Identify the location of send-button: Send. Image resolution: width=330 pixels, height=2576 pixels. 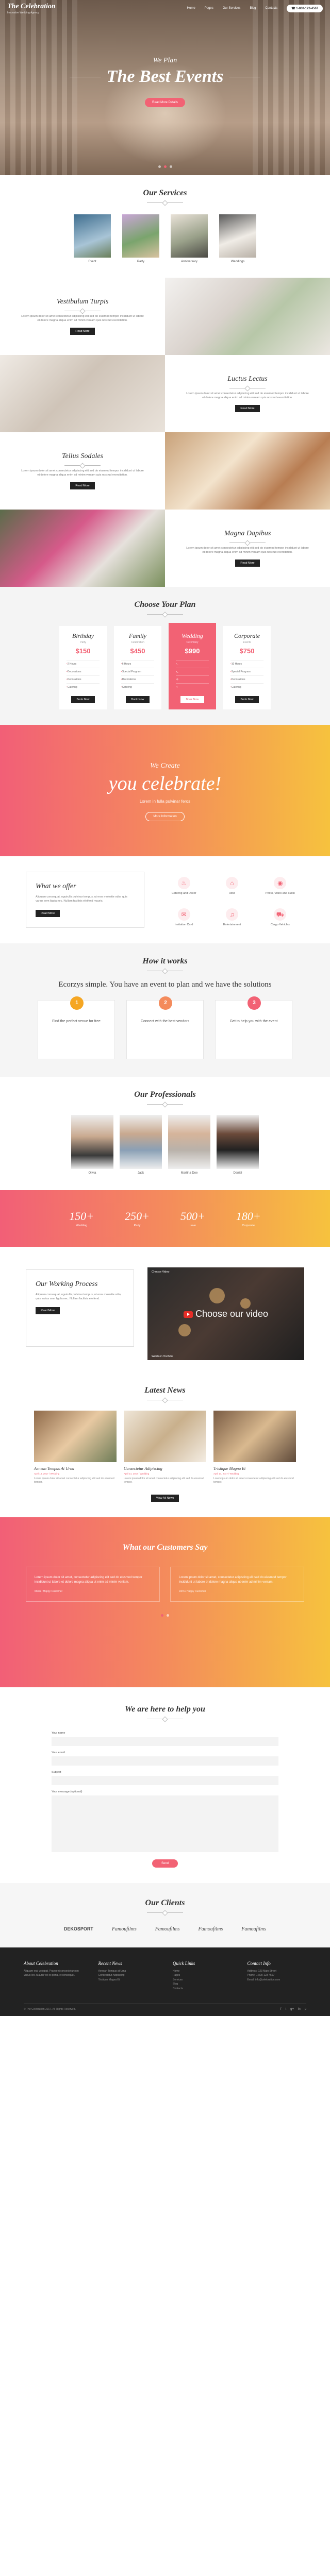
(165, 1863).